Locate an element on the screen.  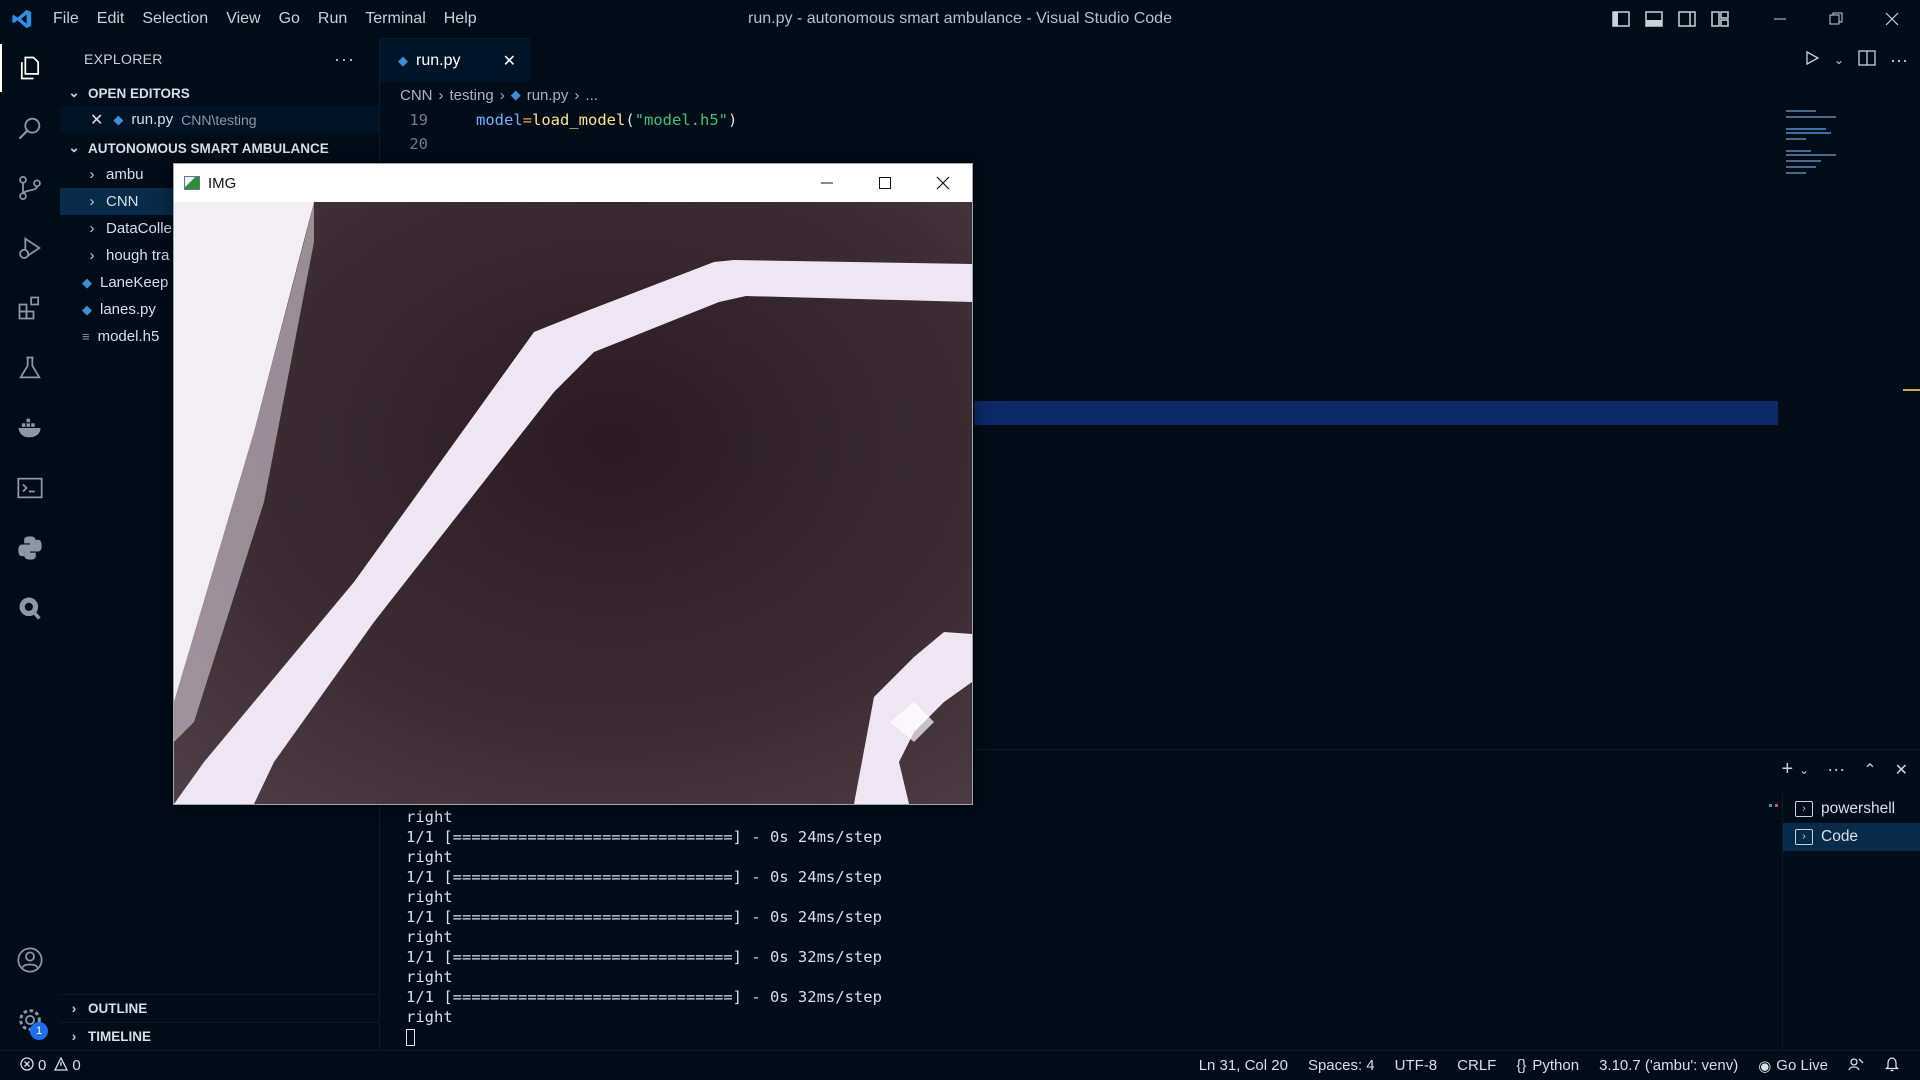
breadcrumb-item: CNN is located at coordinates (416, 95).